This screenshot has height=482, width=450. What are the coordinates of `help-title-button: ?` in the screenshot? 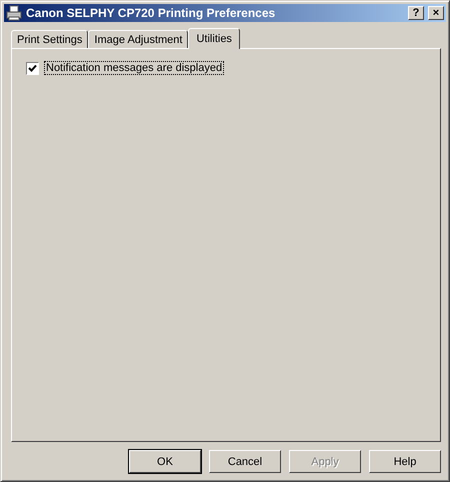 It's located at (416, 13).